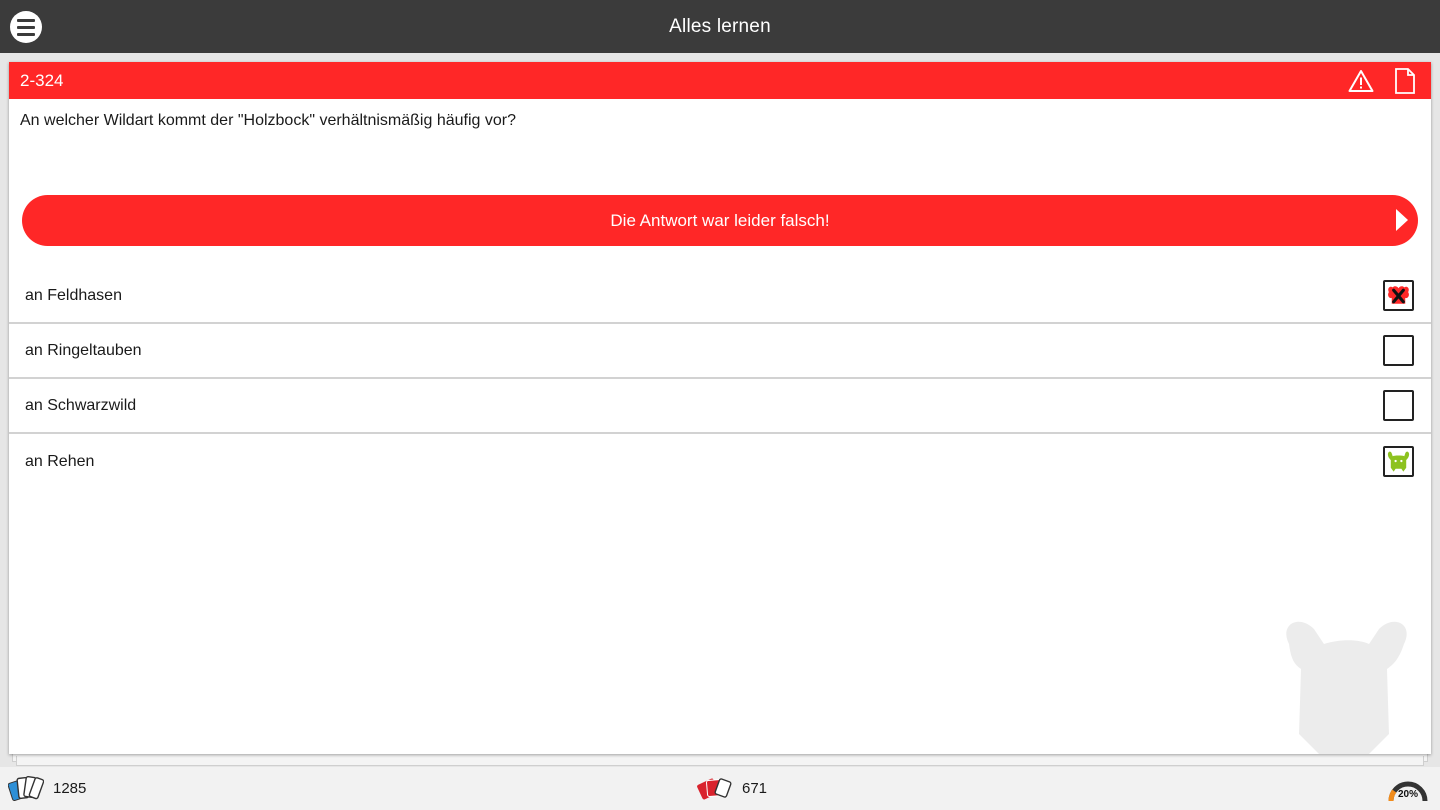 The image size is (1440, 810). I want to click on answer-label: an Feldhasen, so click(73, 295).